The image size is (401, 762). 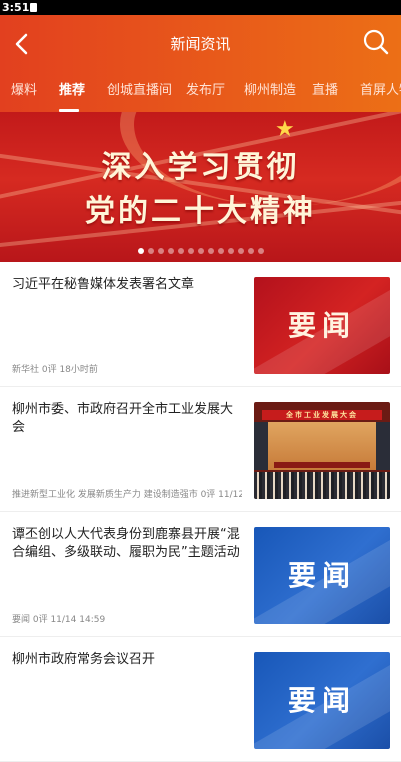 What do you see at coordinates (33, 7) in the screenshot?
I see `sim-card-icon` at bounding box center [33, 7].